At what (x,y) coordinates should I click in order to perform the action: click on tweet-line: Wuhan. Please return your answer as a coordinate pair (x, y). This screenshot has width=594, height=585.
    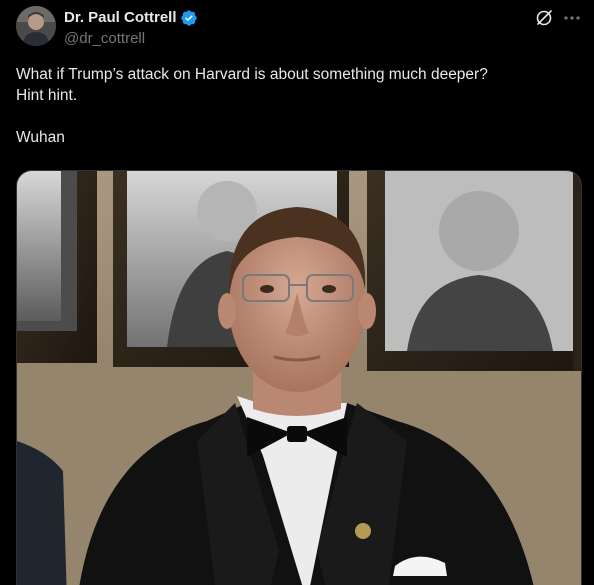
    Looking at the image, I should click on (40, 137).